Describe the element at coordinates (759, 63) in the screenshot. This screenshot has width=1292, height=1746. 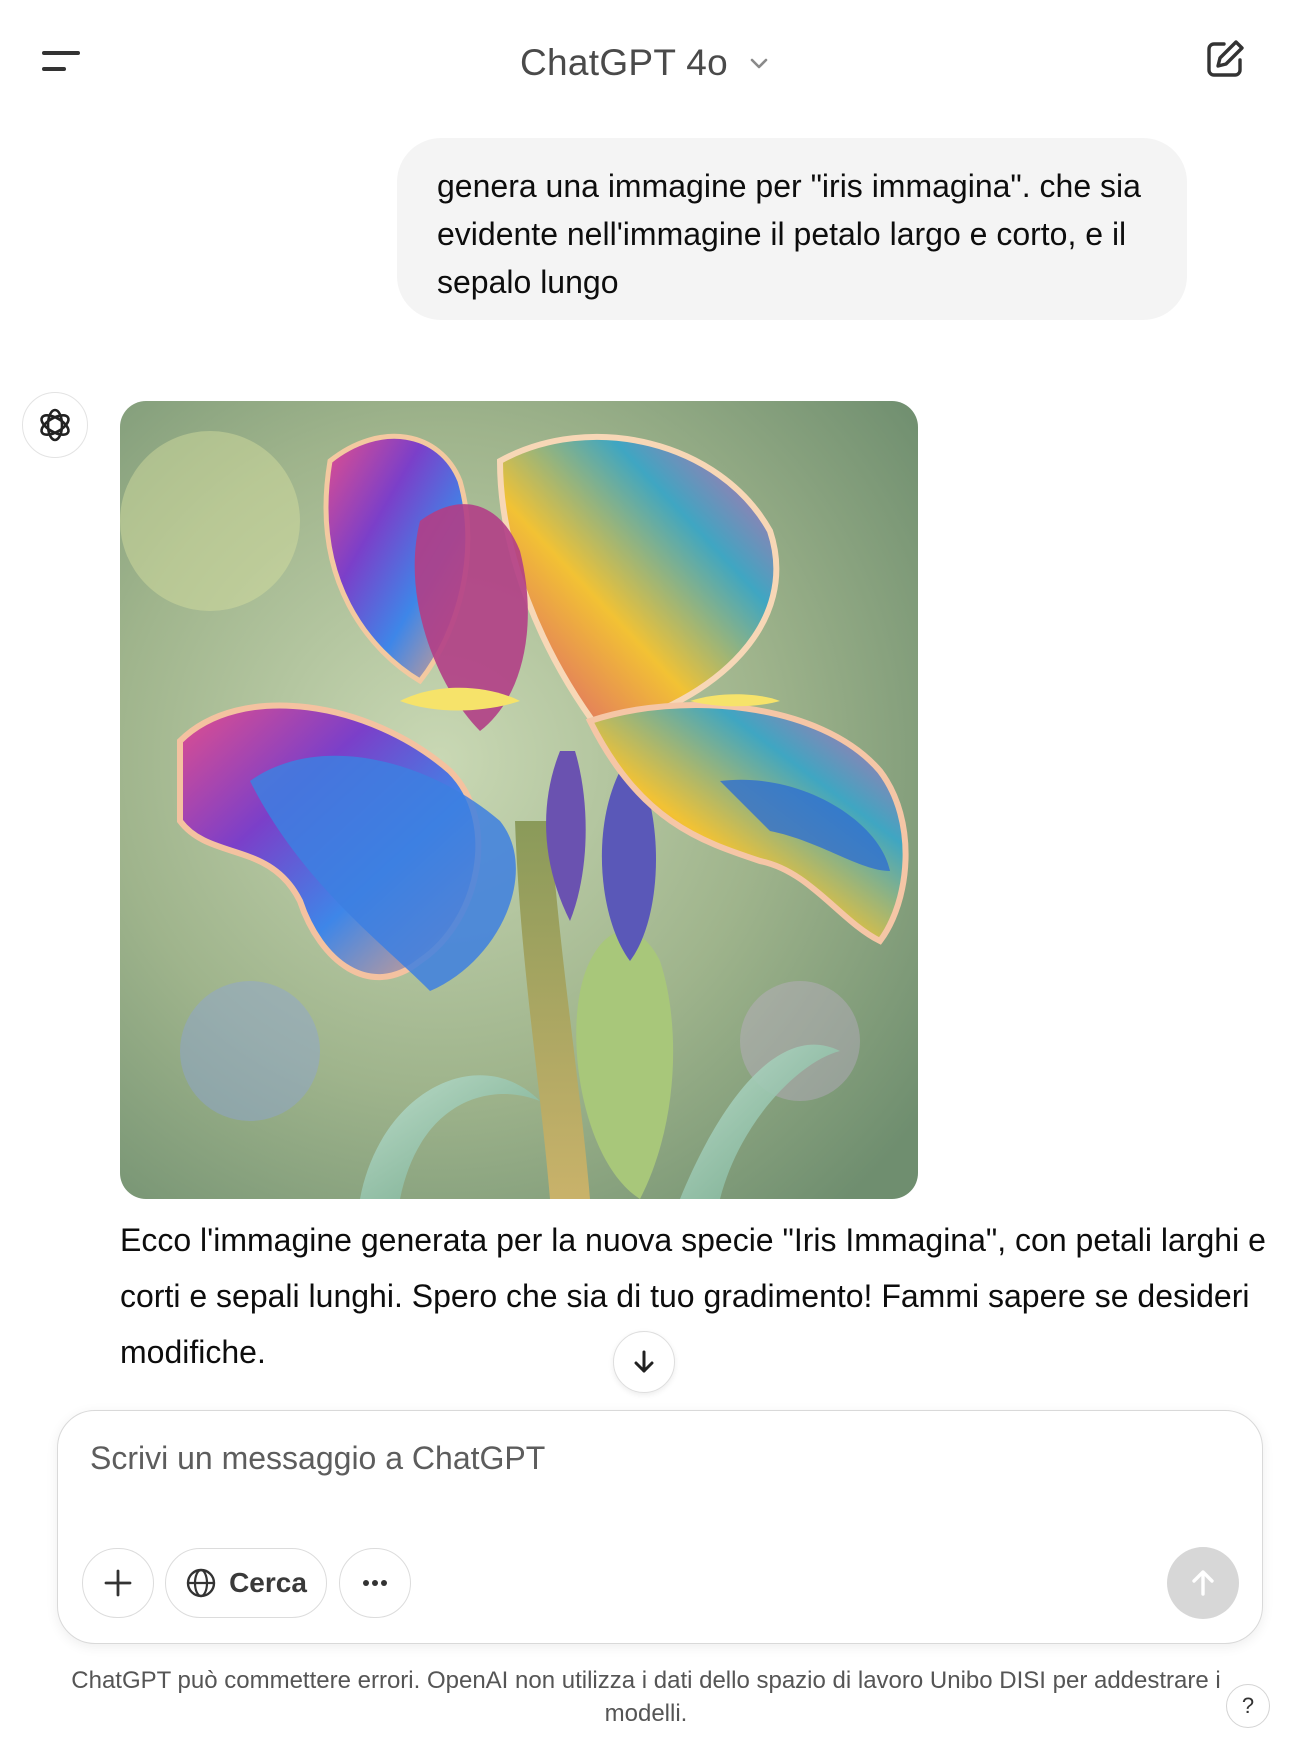
I see `chevron-down-icon` at that location.